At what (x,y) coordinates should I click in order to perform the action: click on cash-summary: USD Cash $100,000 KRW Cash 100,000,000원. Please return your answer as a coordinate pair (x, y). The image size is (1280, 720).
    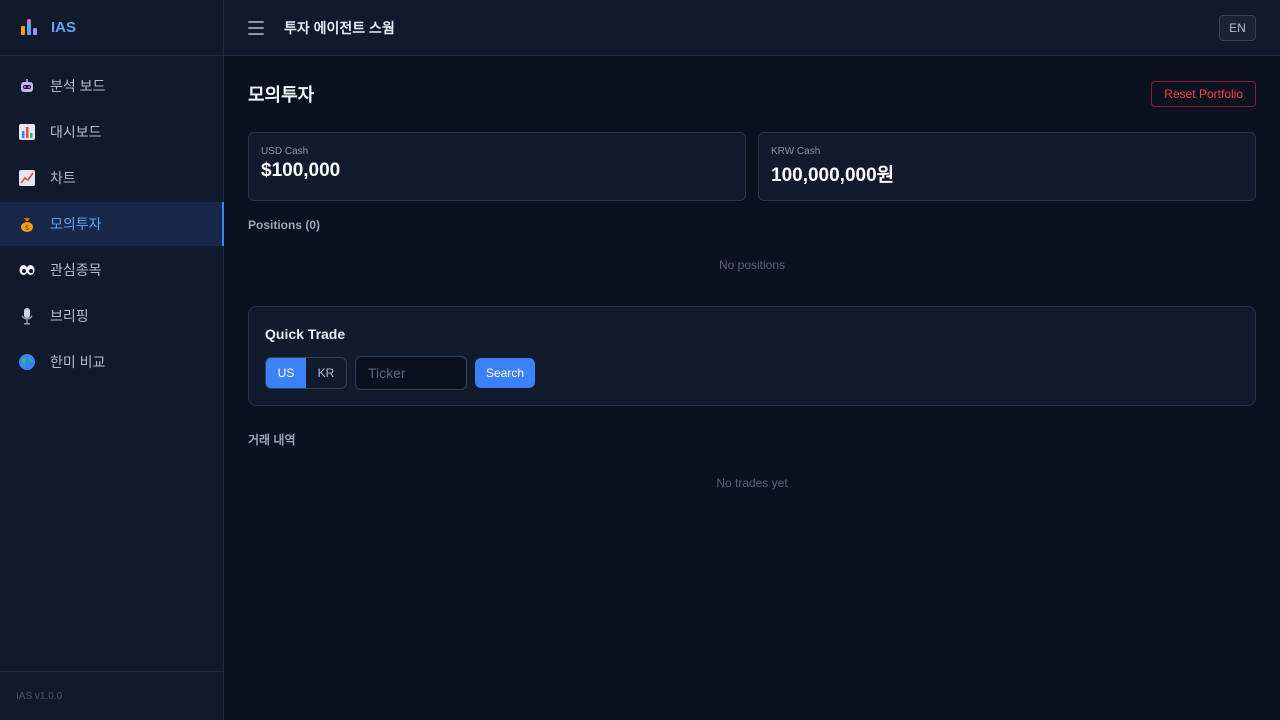
    Looking at the image, I should click on (752, 166).